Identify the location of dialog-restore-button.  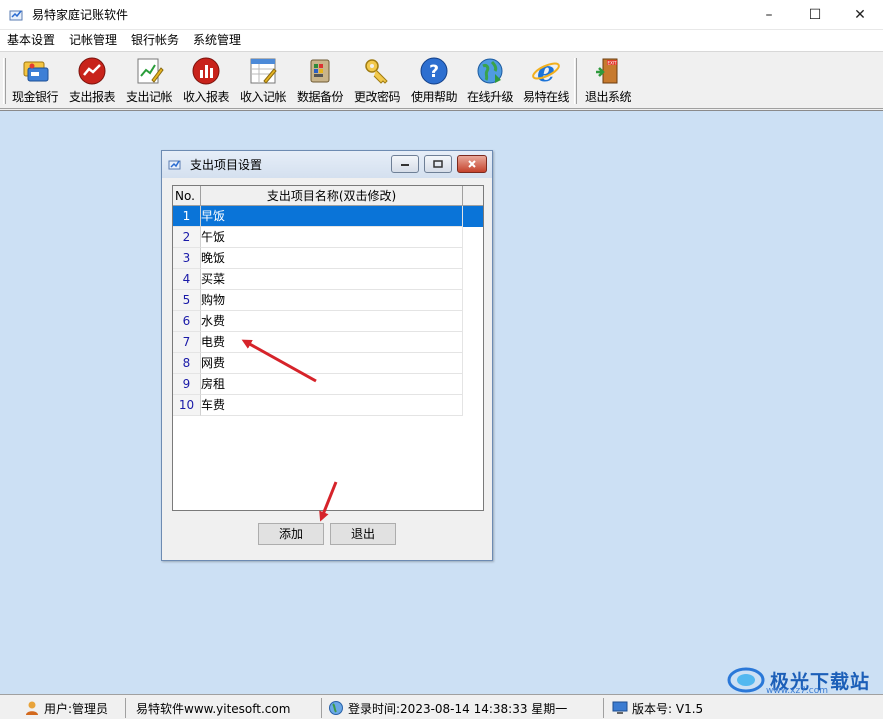
(438, 164).